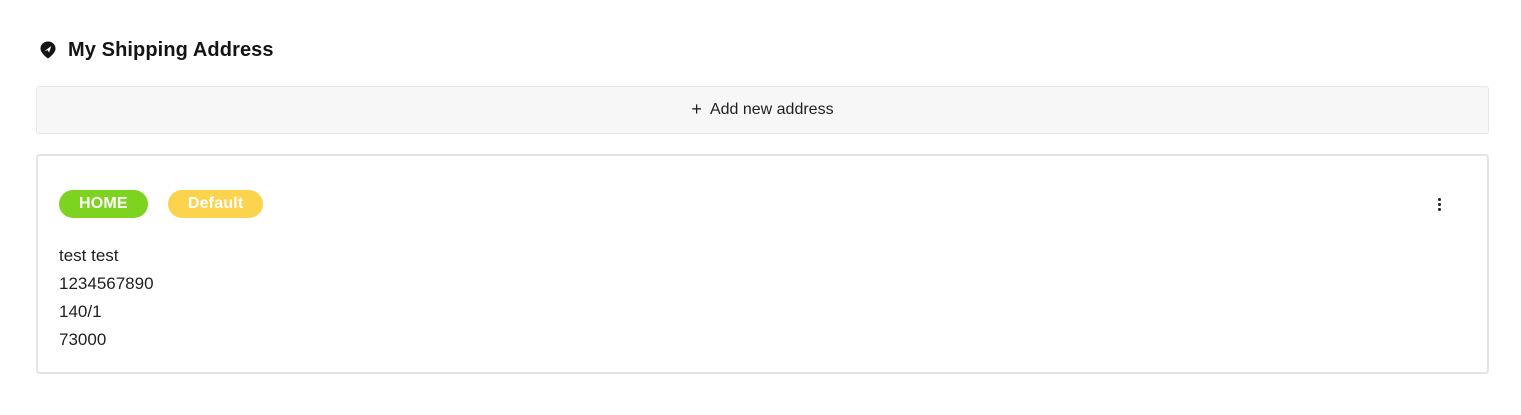 The image size is (1521, 415). What do you see at coordinates (696, 109) in the screenshot?
I see `plus-icon: +` at bounding box center [696, 109].